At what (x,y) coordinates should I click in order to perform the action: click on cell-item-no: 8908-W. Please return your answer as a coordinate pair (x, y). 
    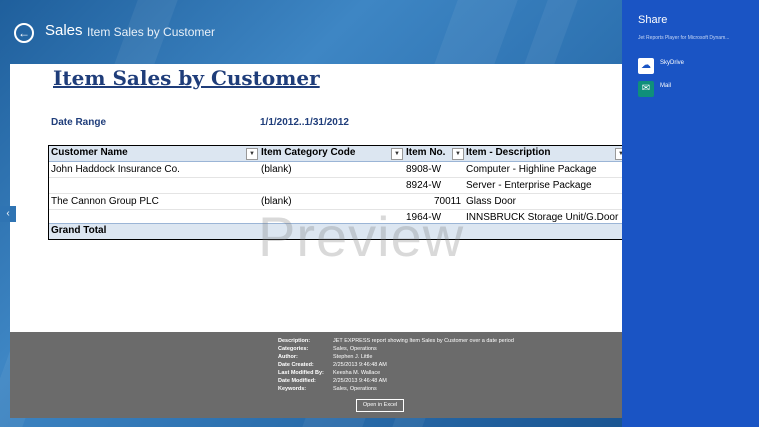
    Looking at the image, I should click on (424, 169).